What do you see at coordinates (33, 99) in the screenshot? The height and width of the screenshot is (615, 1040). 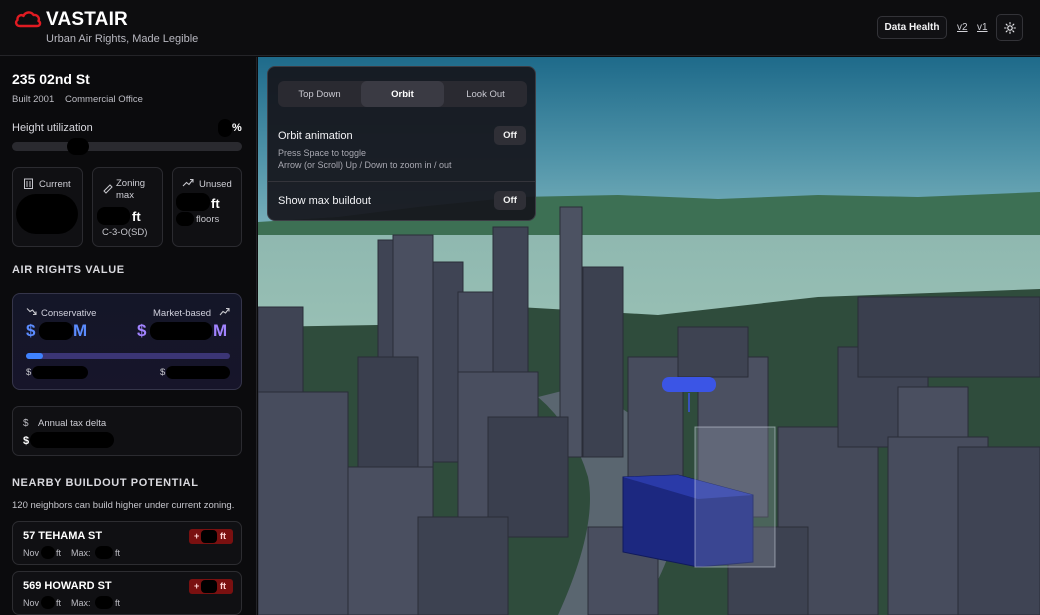 I see `built-year: Built 2001` at bounding box center [33, 99].